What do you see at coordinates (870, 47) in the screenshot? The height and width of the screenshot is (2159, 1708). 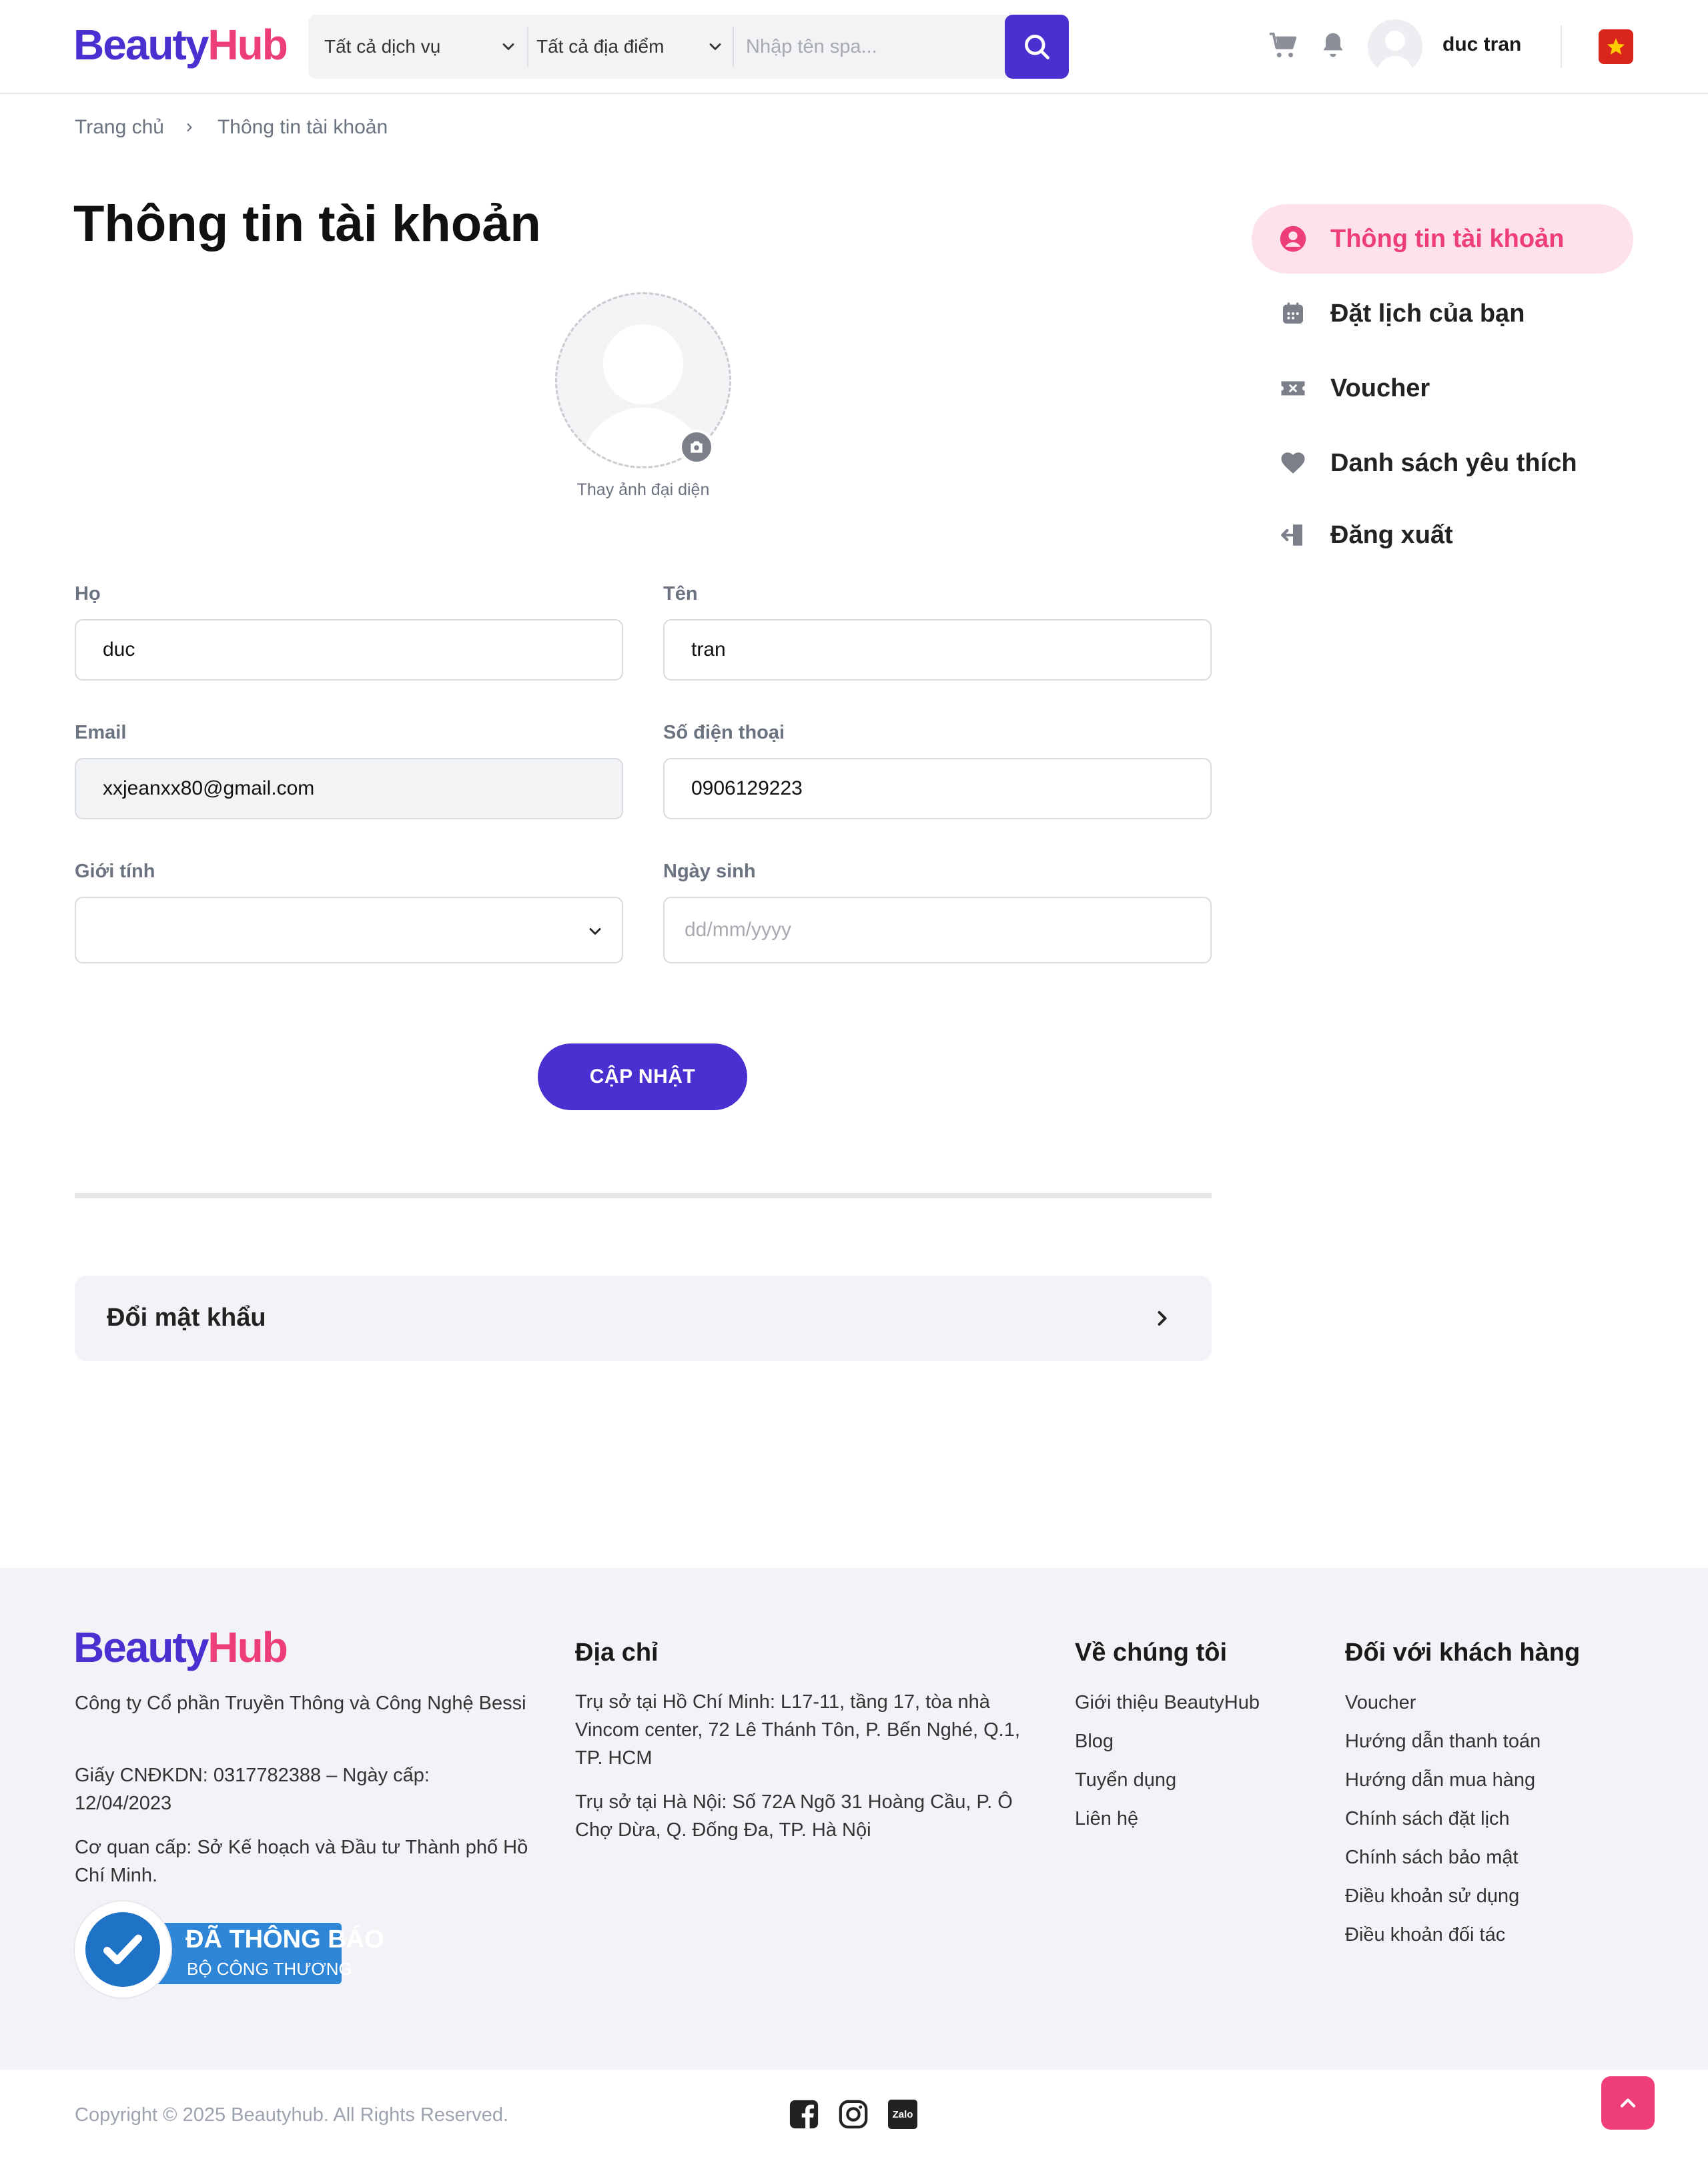 I see `search-input` at bounding box center [870, 47].